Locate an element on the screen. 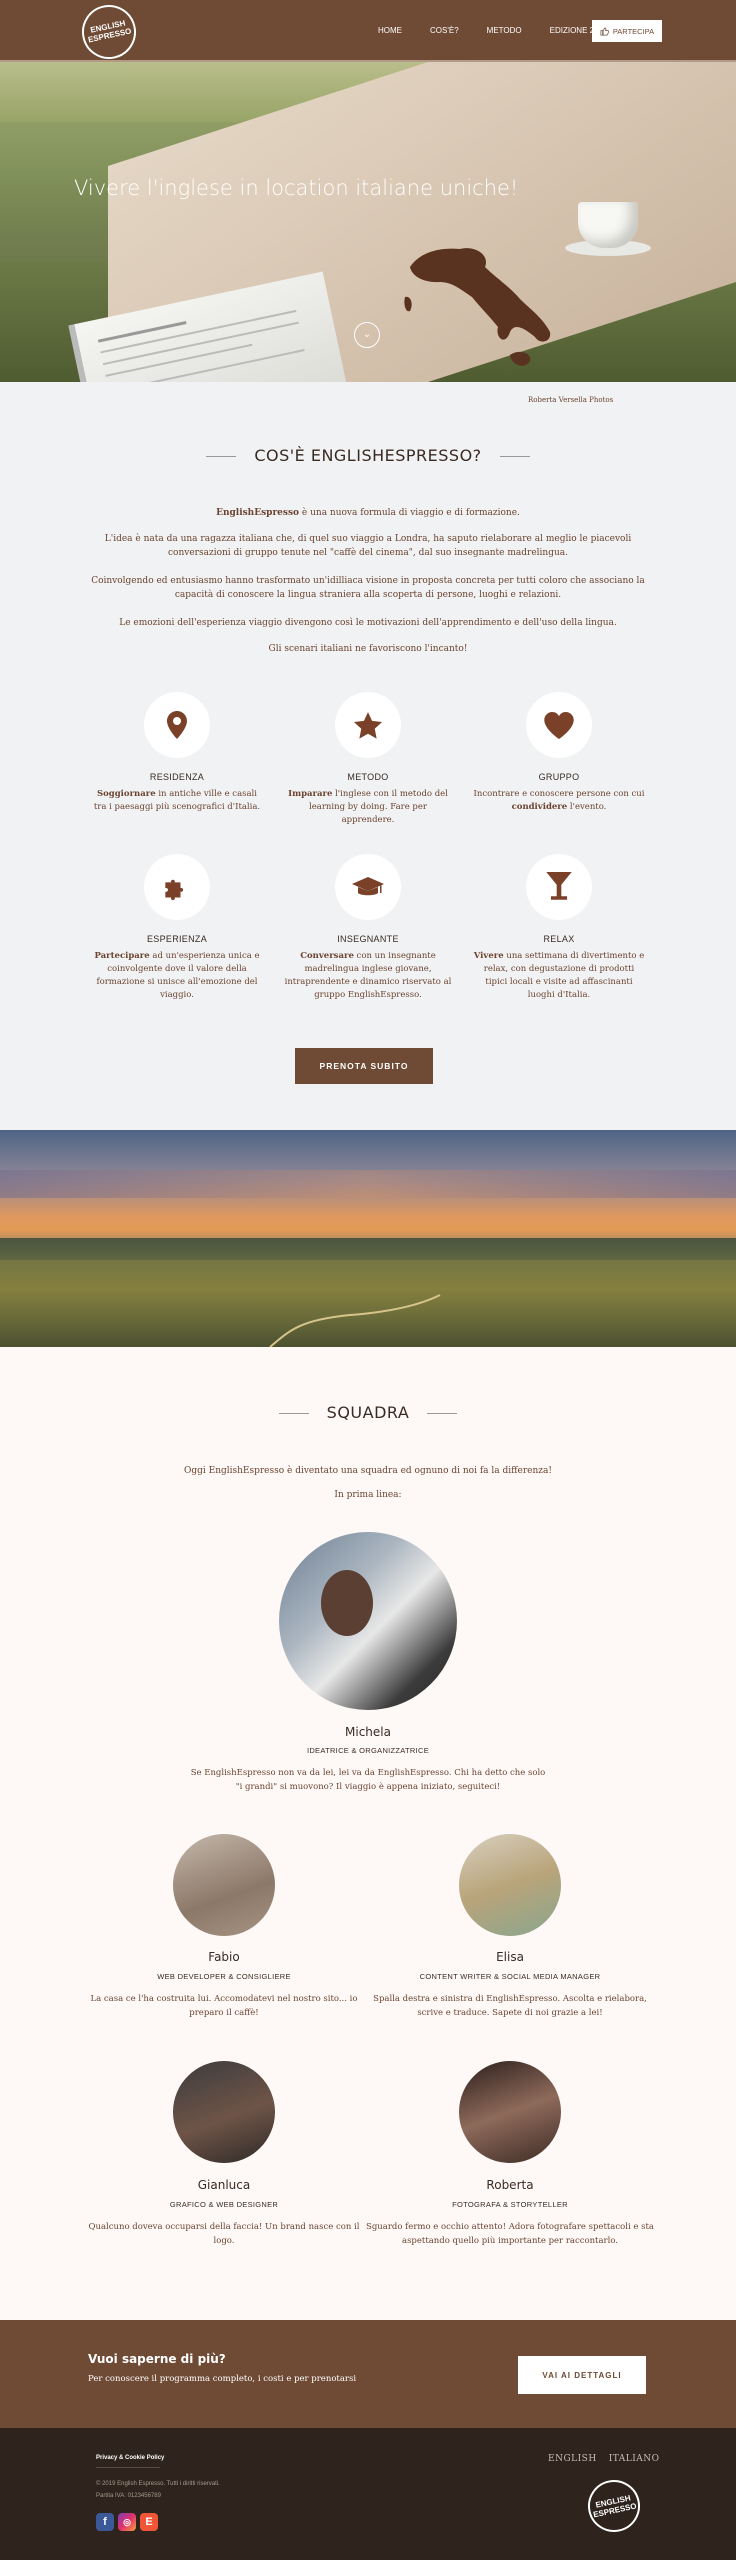 The height and width of the screenshot is (2560, 736). about-title: COS'È ENGLISHESPRESSO? is located at coordinates (368, 455).